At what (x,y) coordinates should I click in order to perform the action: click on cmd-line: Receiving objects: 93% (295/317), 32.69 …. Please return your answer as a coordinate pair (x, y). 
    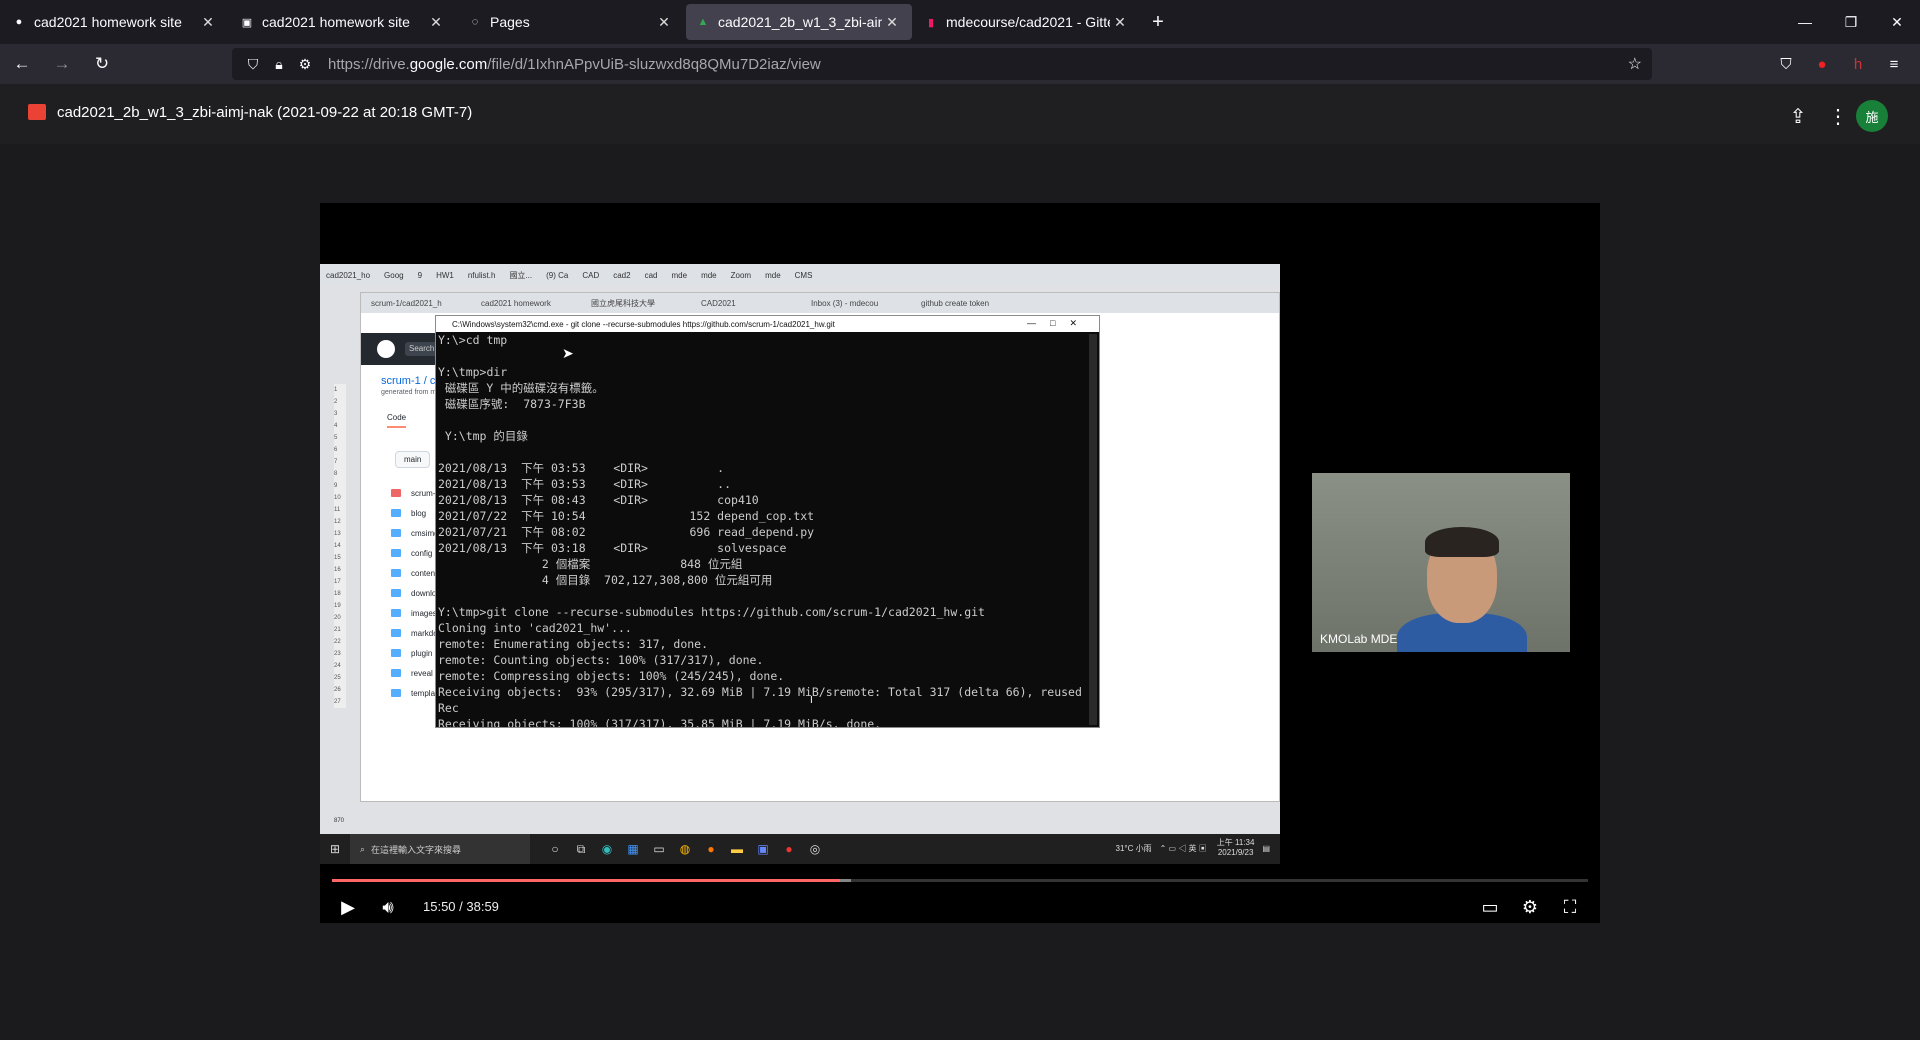
    Looking at the image, I should click on (760, 692).